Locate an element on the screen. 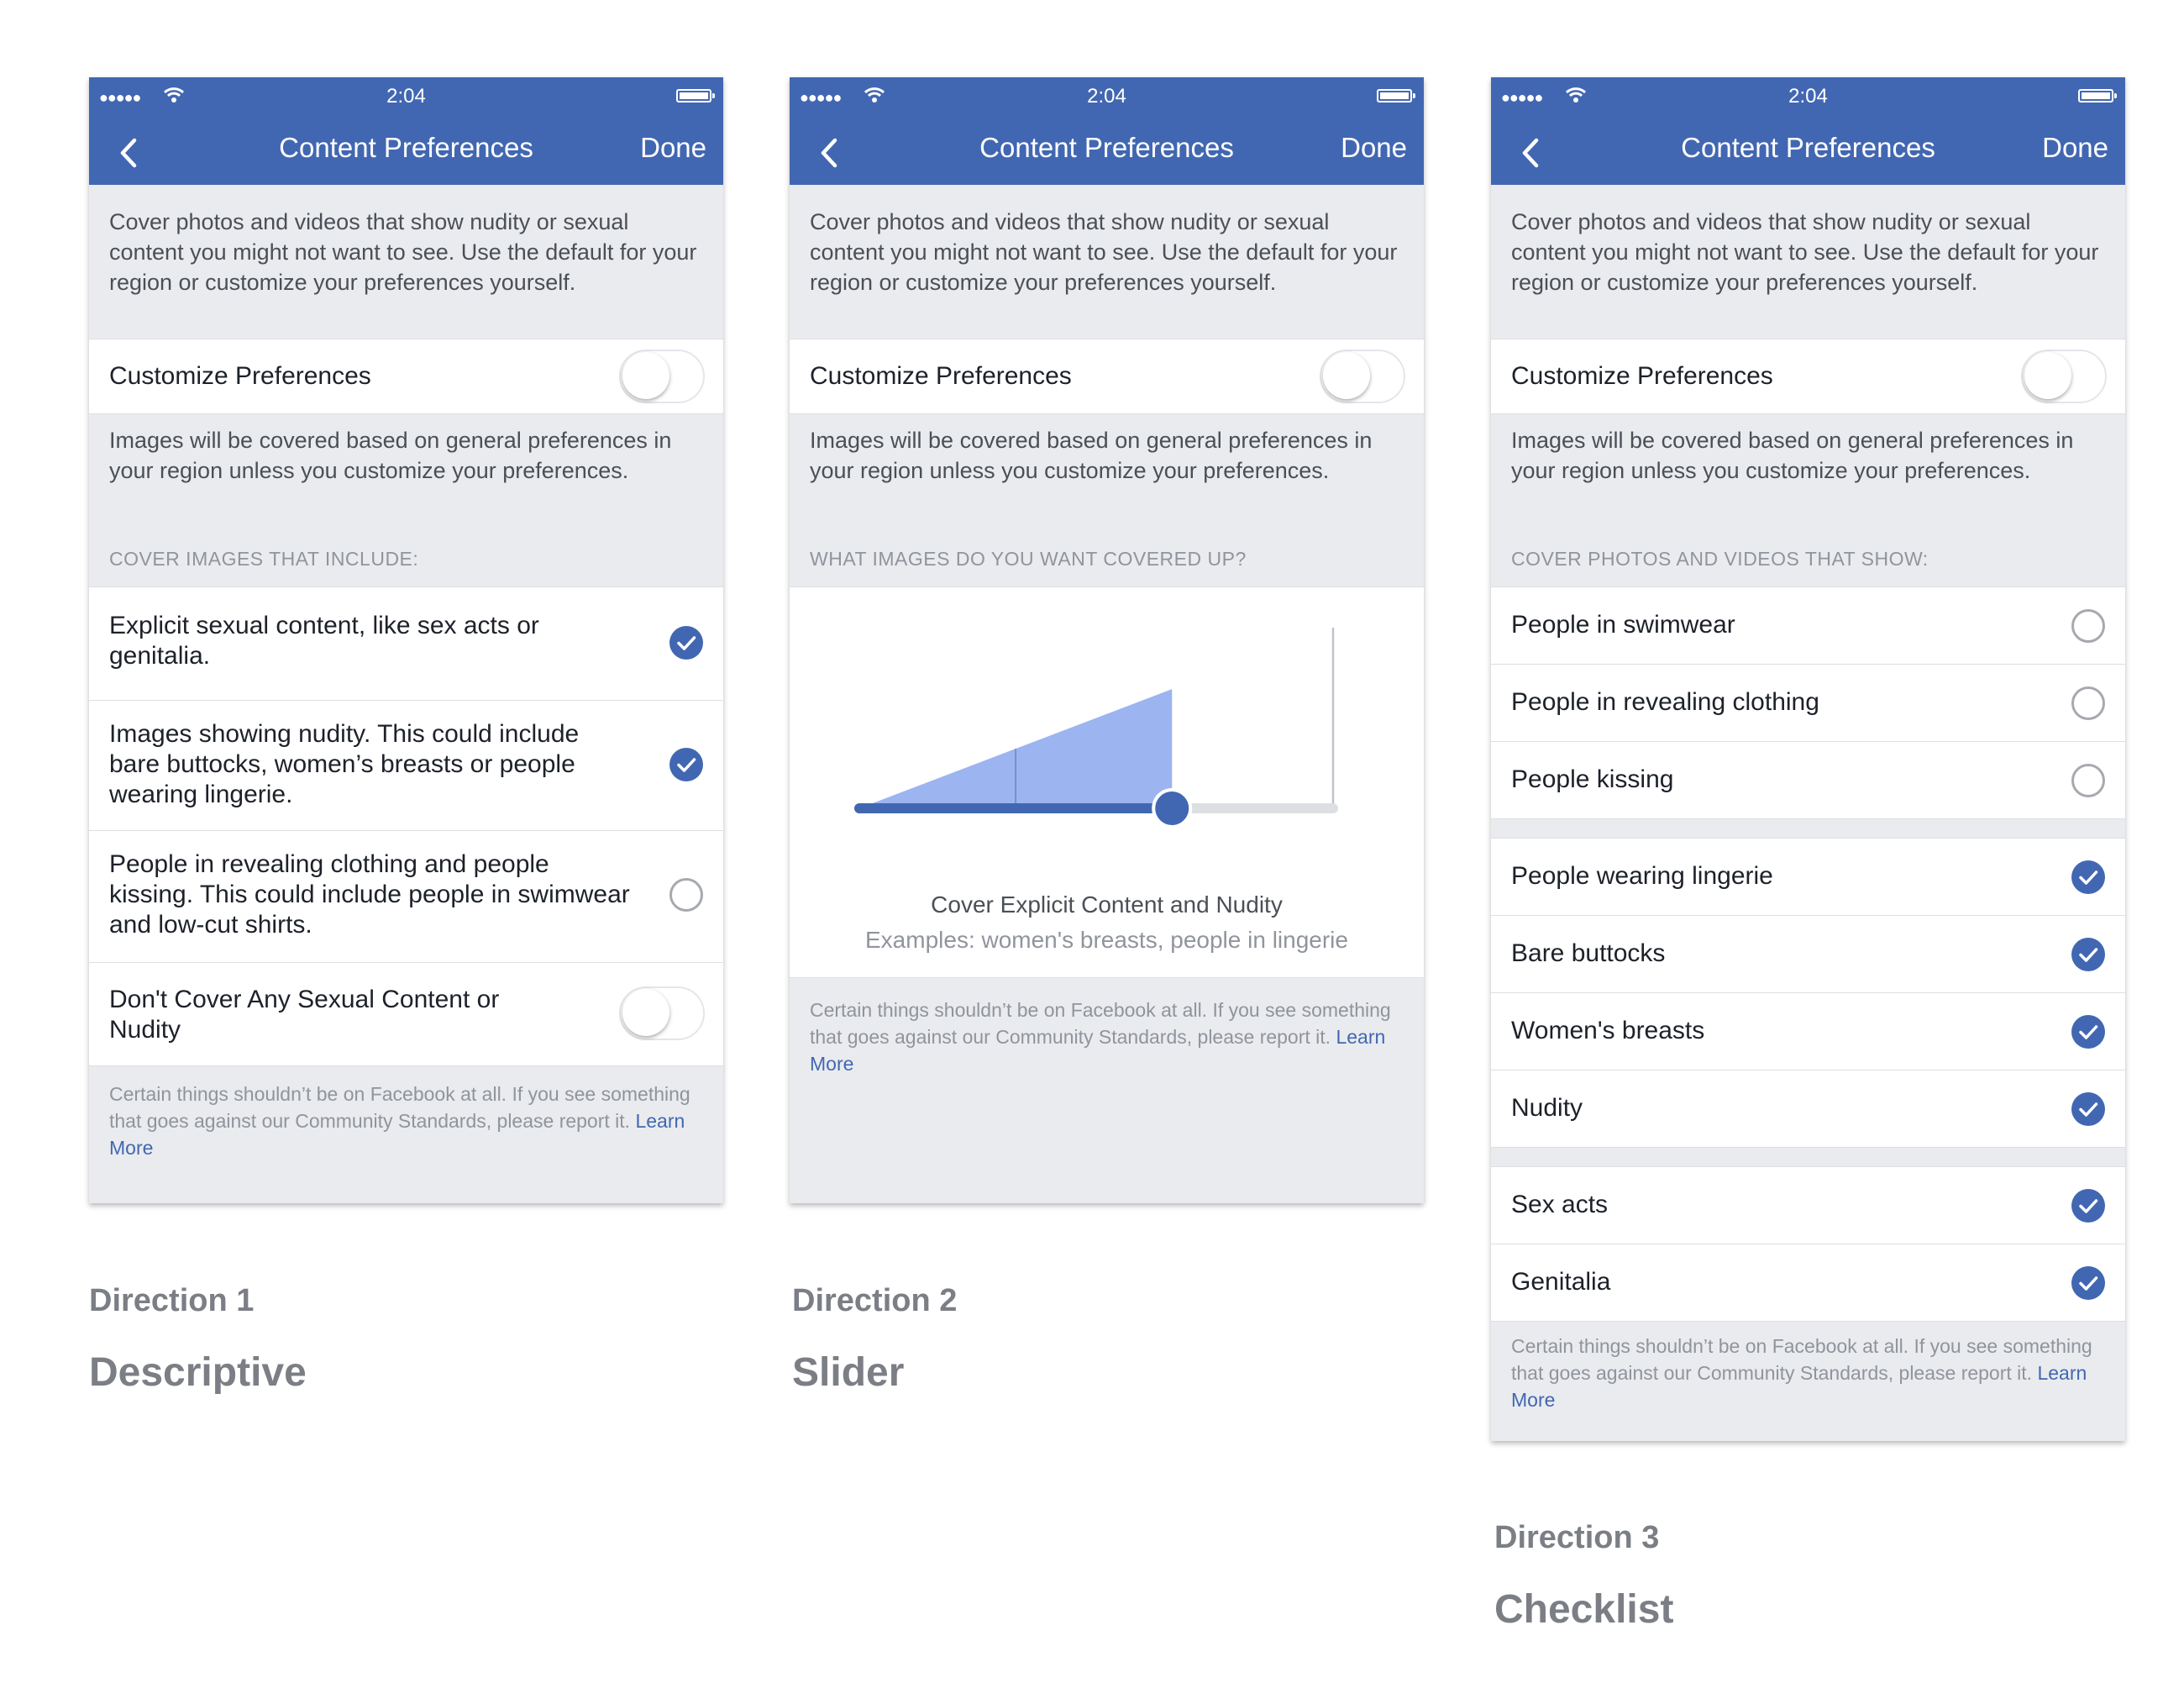  direction-1-name: Descriptive is located at coordinates (198, 1372).